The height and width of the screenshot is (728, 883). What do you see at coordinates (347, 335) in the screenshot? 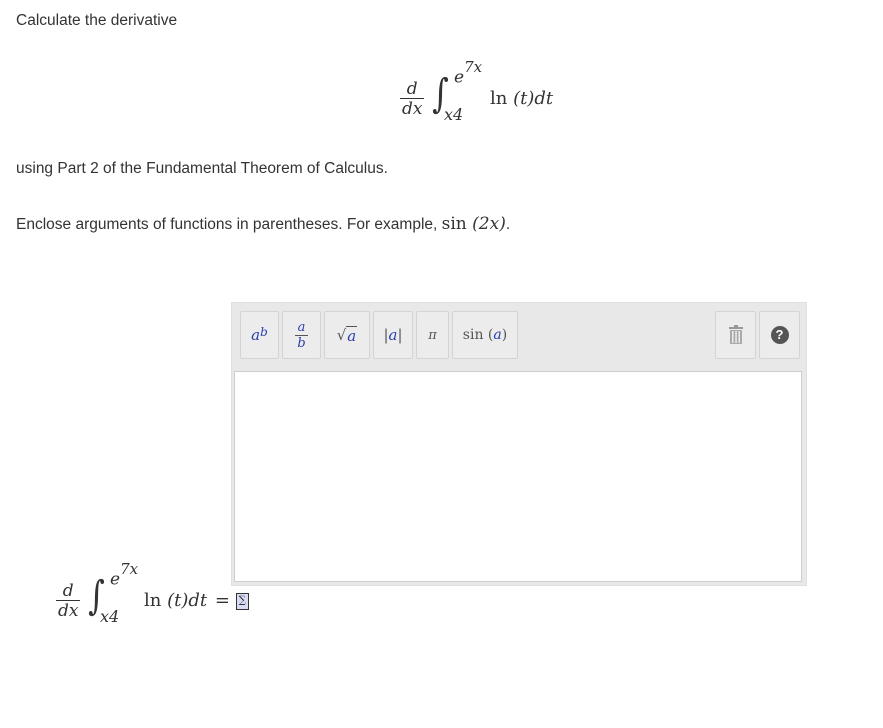
I see `sqrt-button: √ a` at bounding box center [347, 335].